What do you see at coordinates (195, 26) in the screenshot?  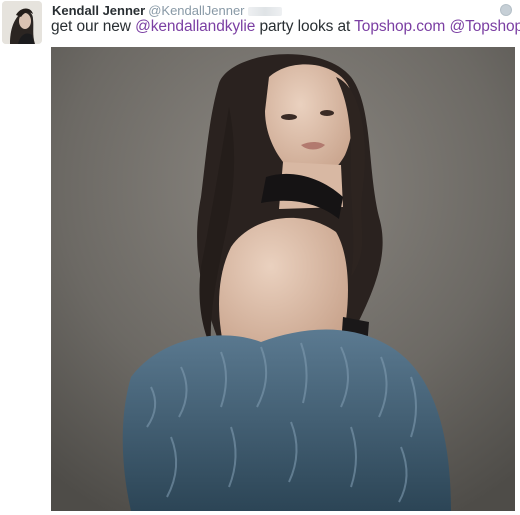 I see `mention-kendallandkylie: @kendallandkylie` at bounding box center [195, 26].